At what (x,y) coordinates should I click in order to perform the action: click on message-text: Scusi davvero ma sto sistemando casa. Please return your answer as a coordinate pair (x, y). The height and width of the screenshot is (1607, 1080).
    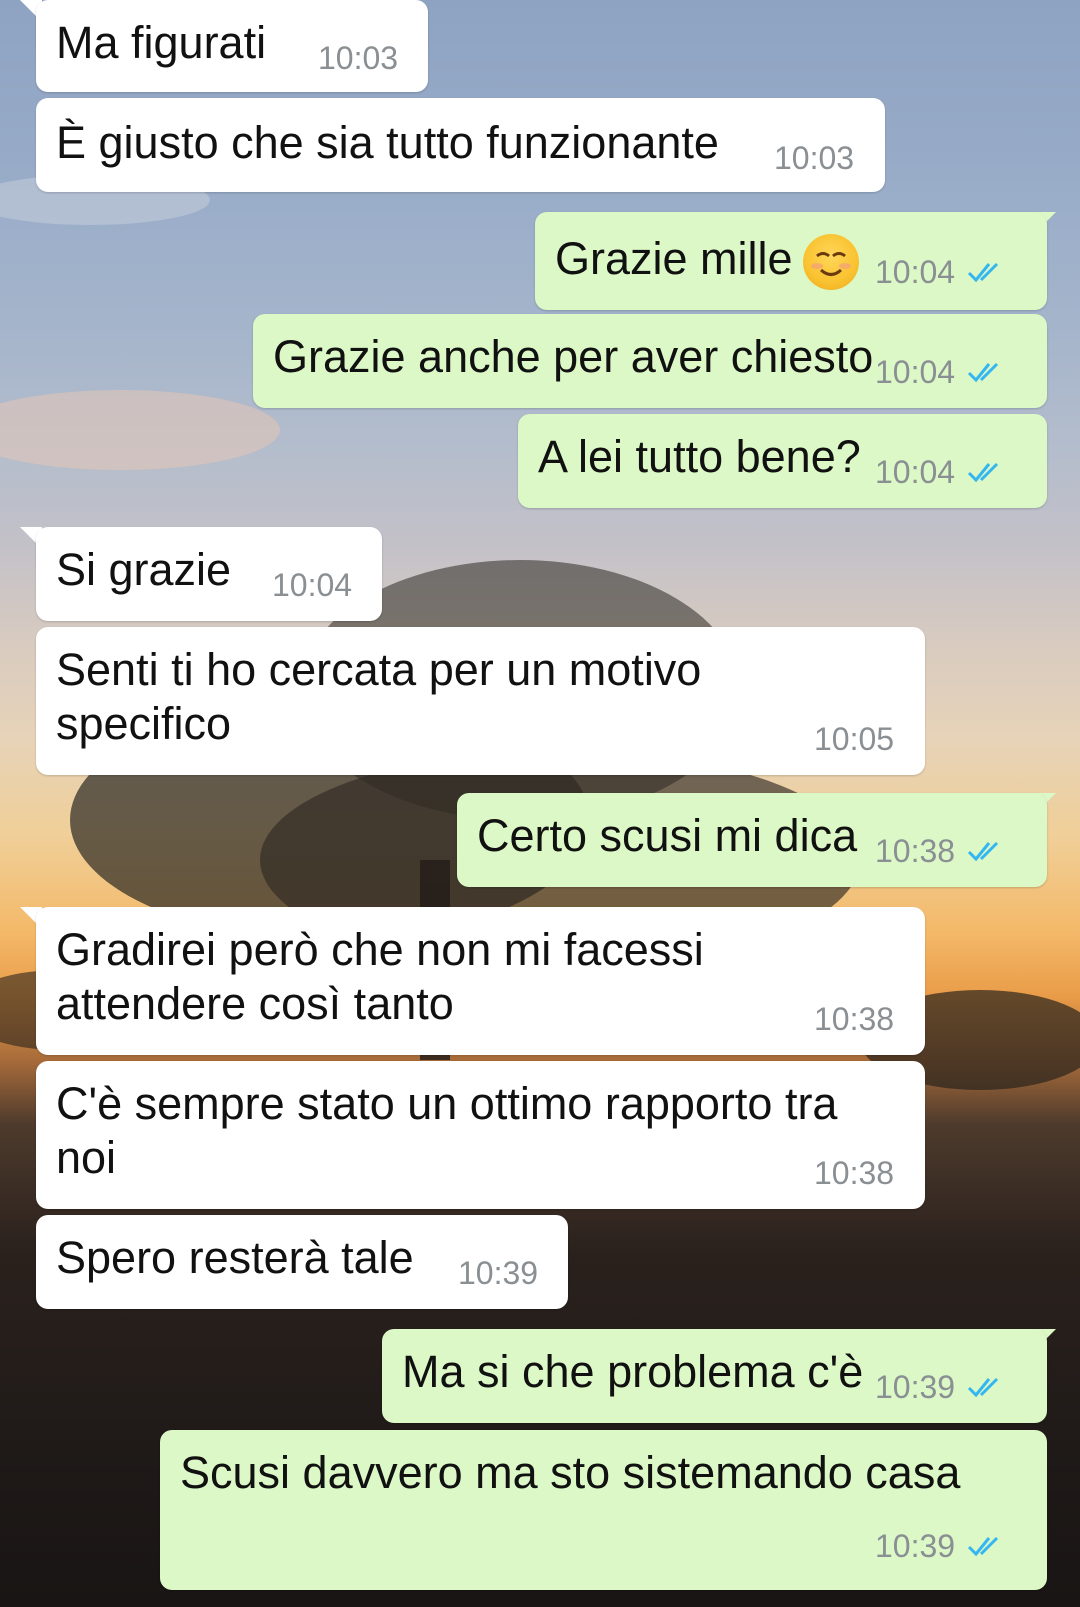
    Looking at the image, I should click on (570, 1472).